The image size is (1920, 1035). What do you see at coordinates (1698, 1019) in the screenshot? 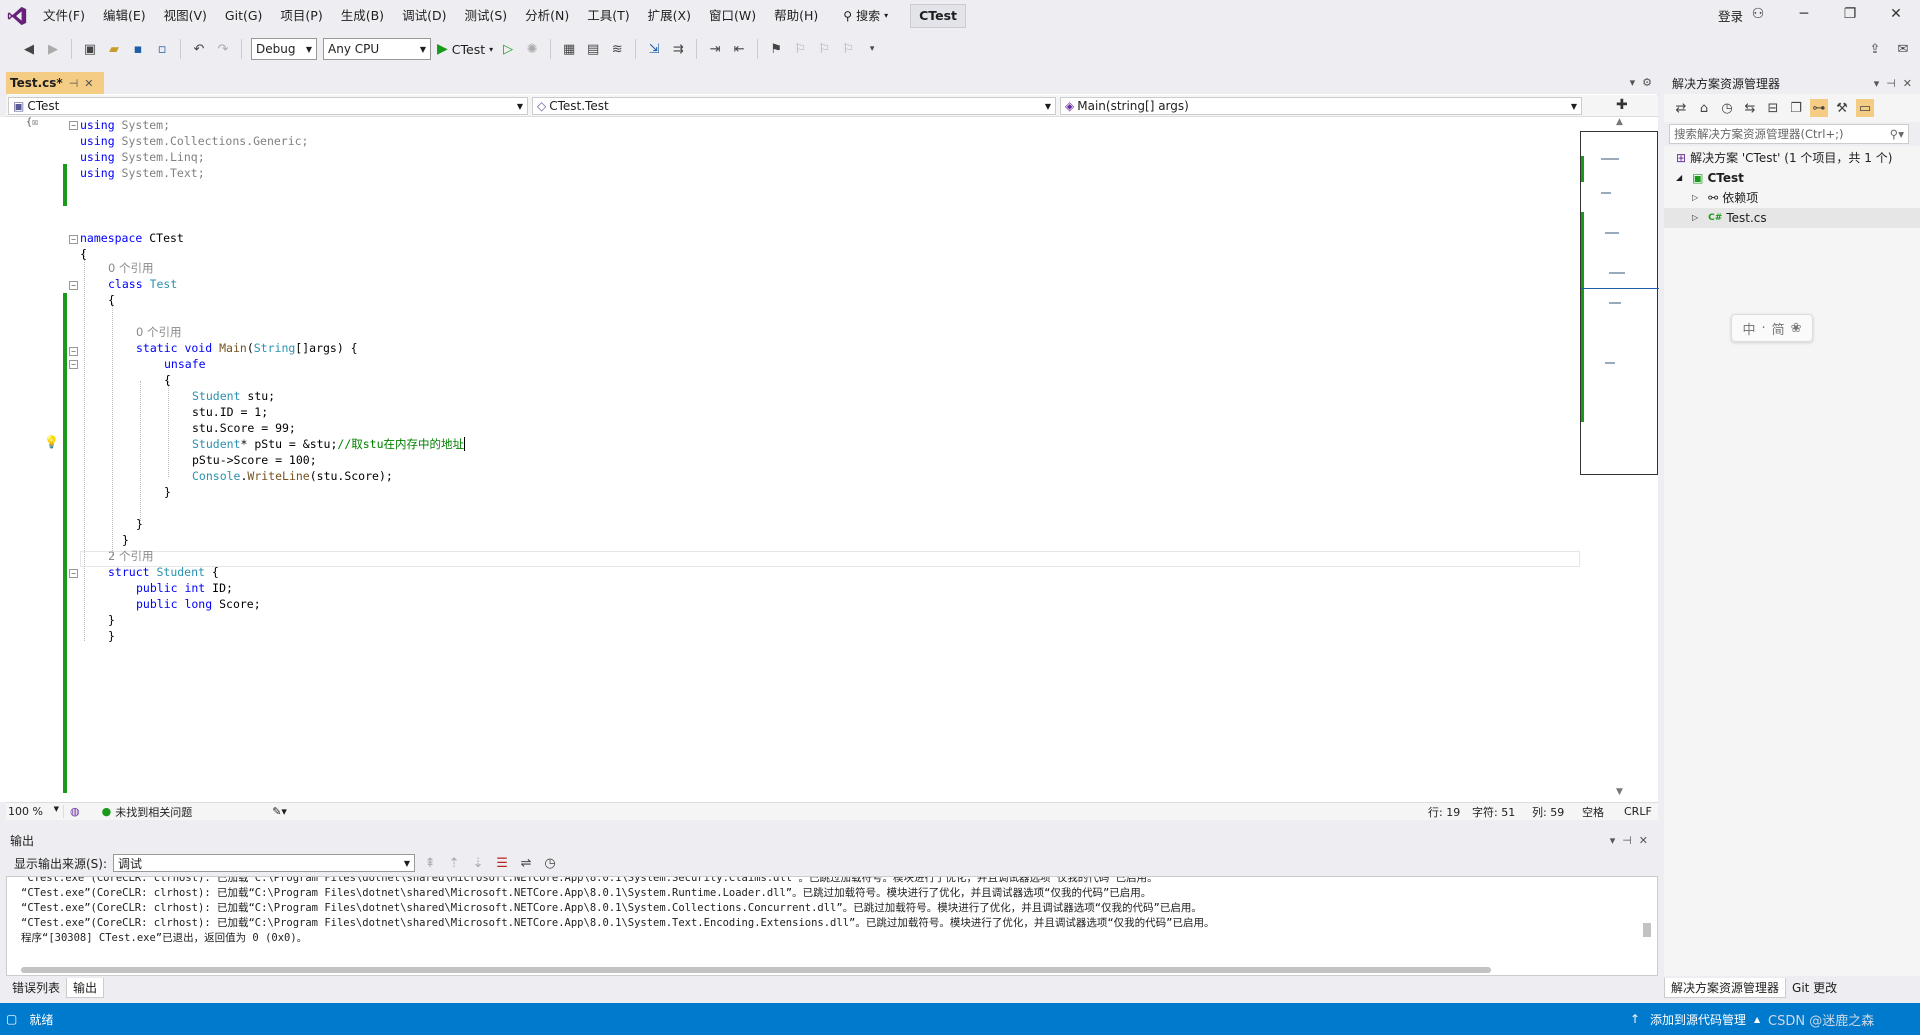
I see `add-to-source-control-button: 添加到源代码管理` at bounding box center [1698, 1019].